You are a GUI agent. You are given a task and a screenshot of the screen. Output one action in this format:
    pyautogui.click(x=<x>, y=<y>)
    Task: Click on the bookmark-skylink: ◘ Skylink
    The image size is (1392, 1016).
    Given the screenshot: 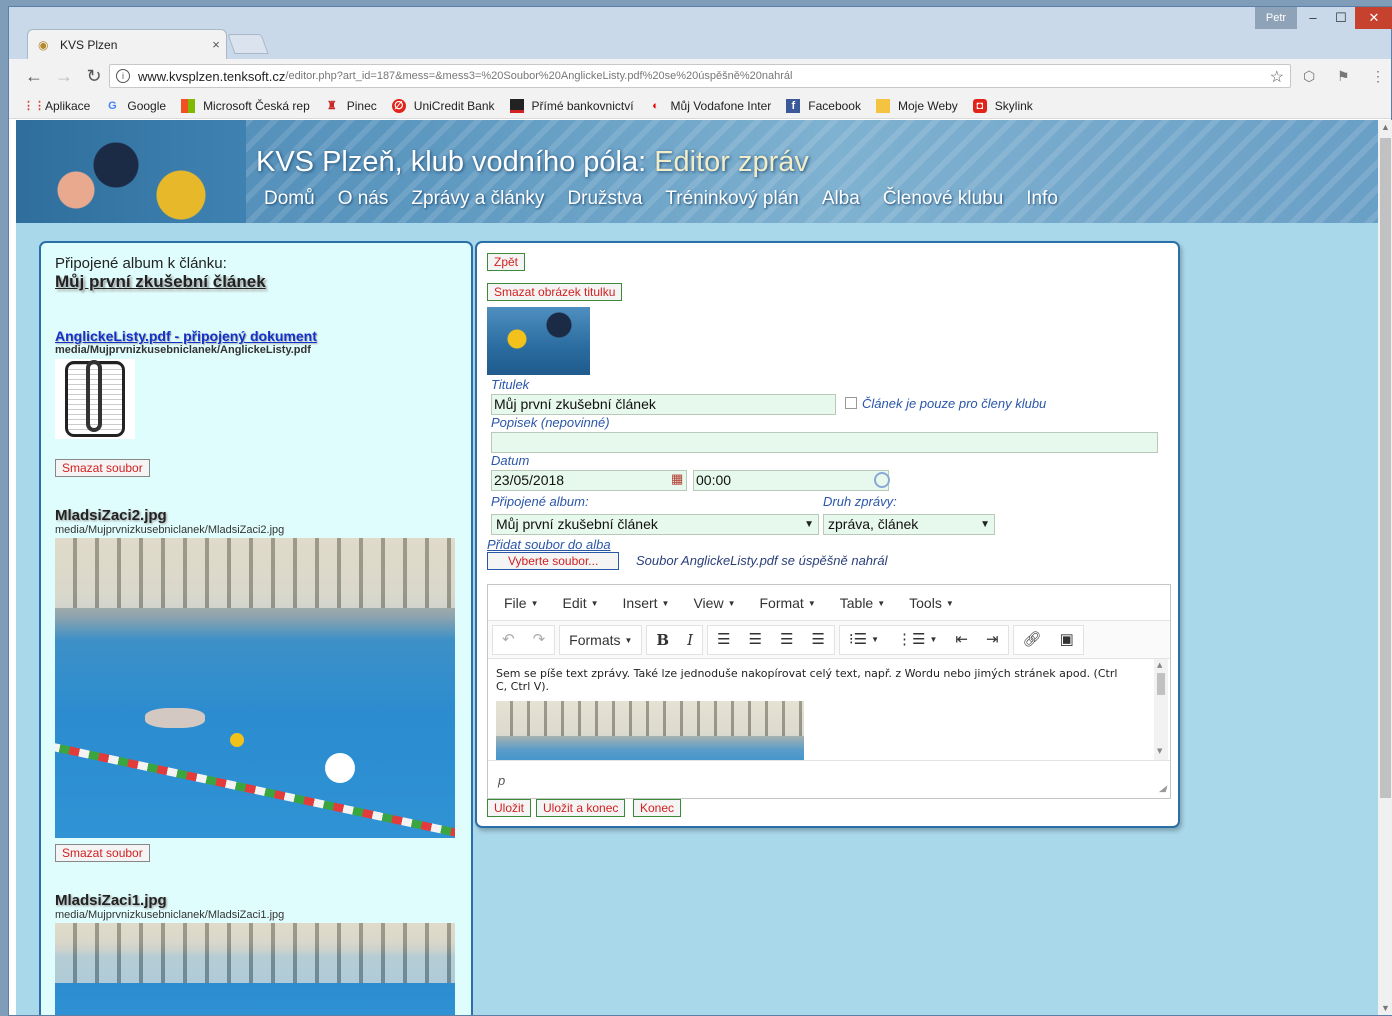 What is the action you would take?
    pyautogui.click(x=1002, y=105)
    